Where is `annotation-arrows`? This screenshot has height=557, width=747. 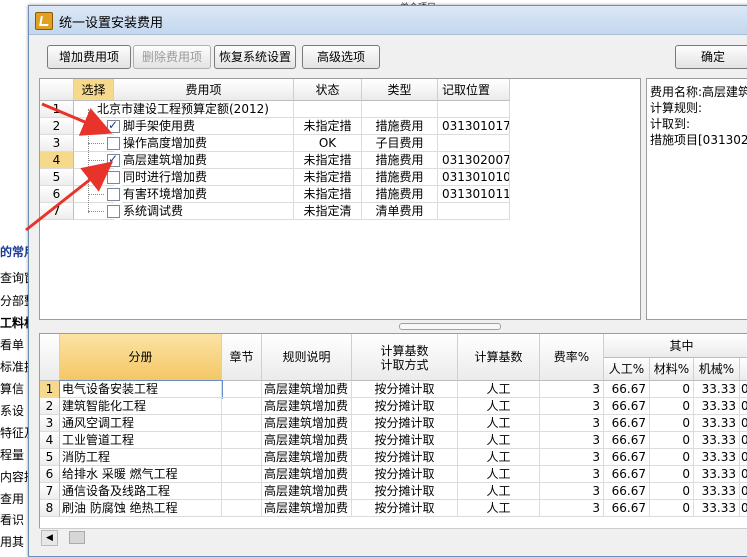 annotation-arrows is located at coordinates (69, 167).